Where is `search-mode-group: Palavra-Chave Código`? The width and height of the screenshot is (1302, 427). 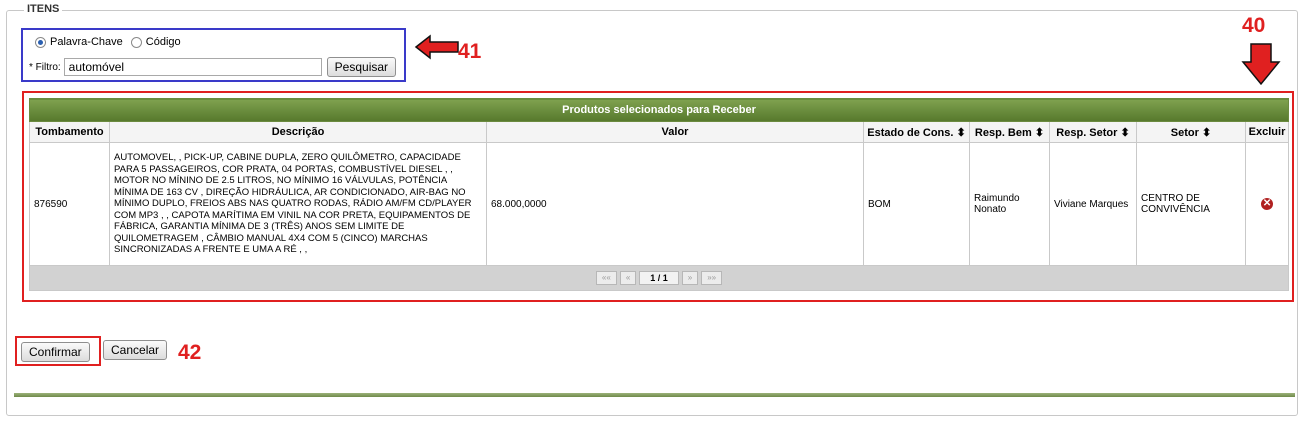 search-mode-group: Palavra-Chave Código is located at coordinates (108, 42).